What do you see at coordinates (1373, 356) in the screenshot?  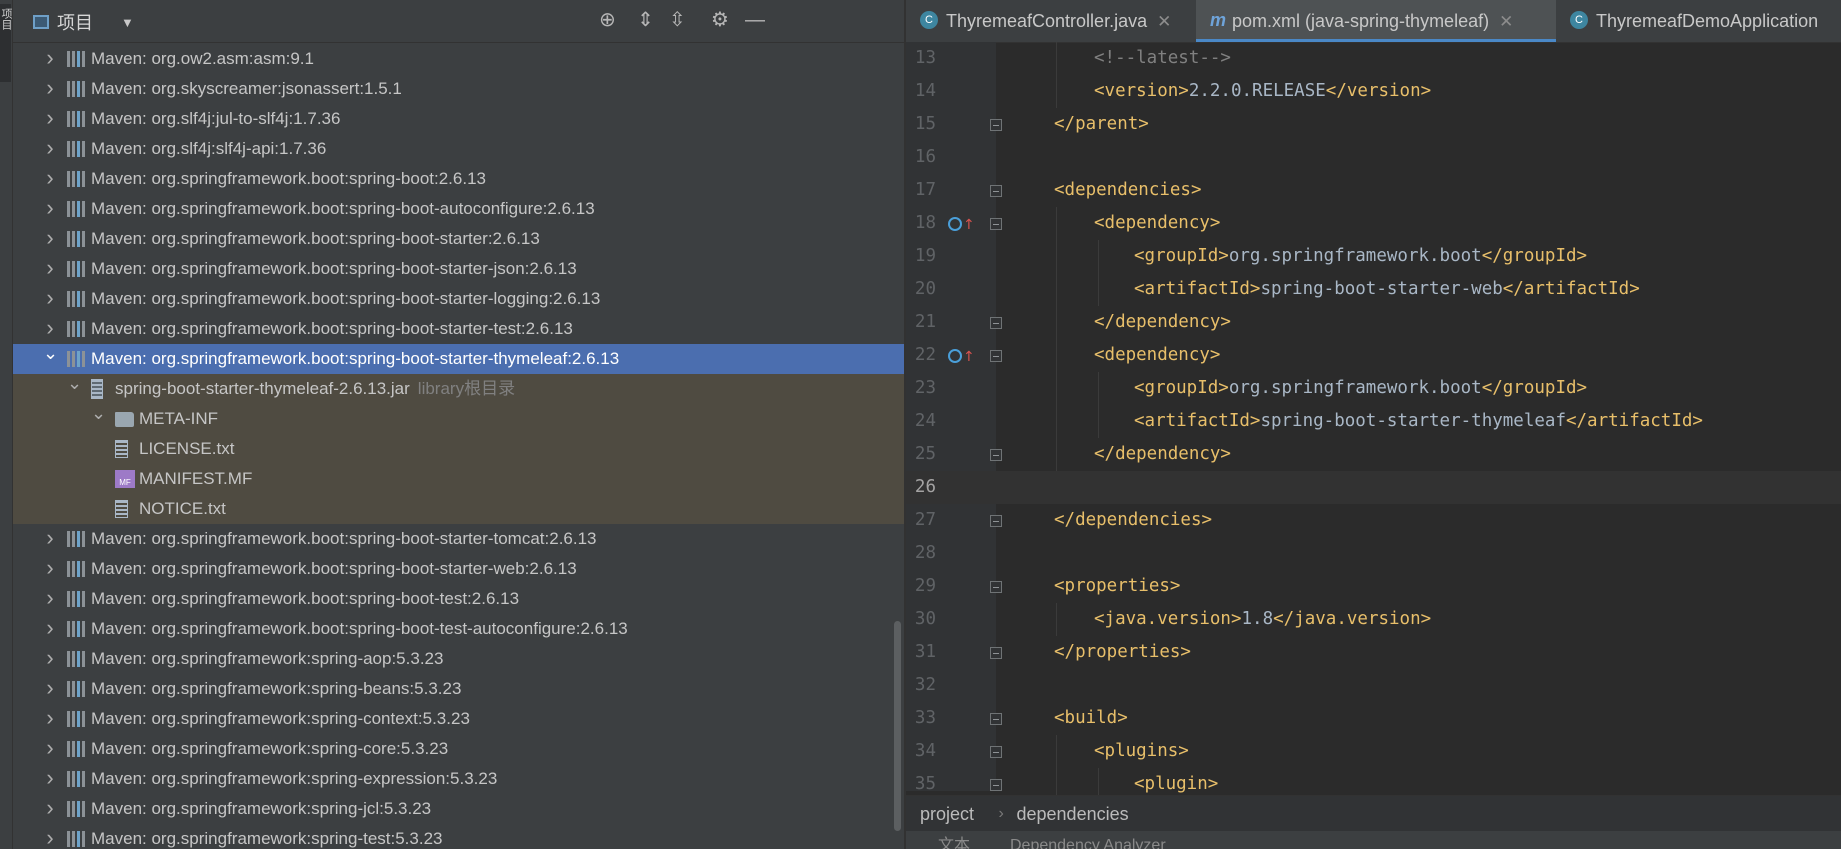 I see `code-line: 22 <dependency>` at bounding box center [1373, 356].